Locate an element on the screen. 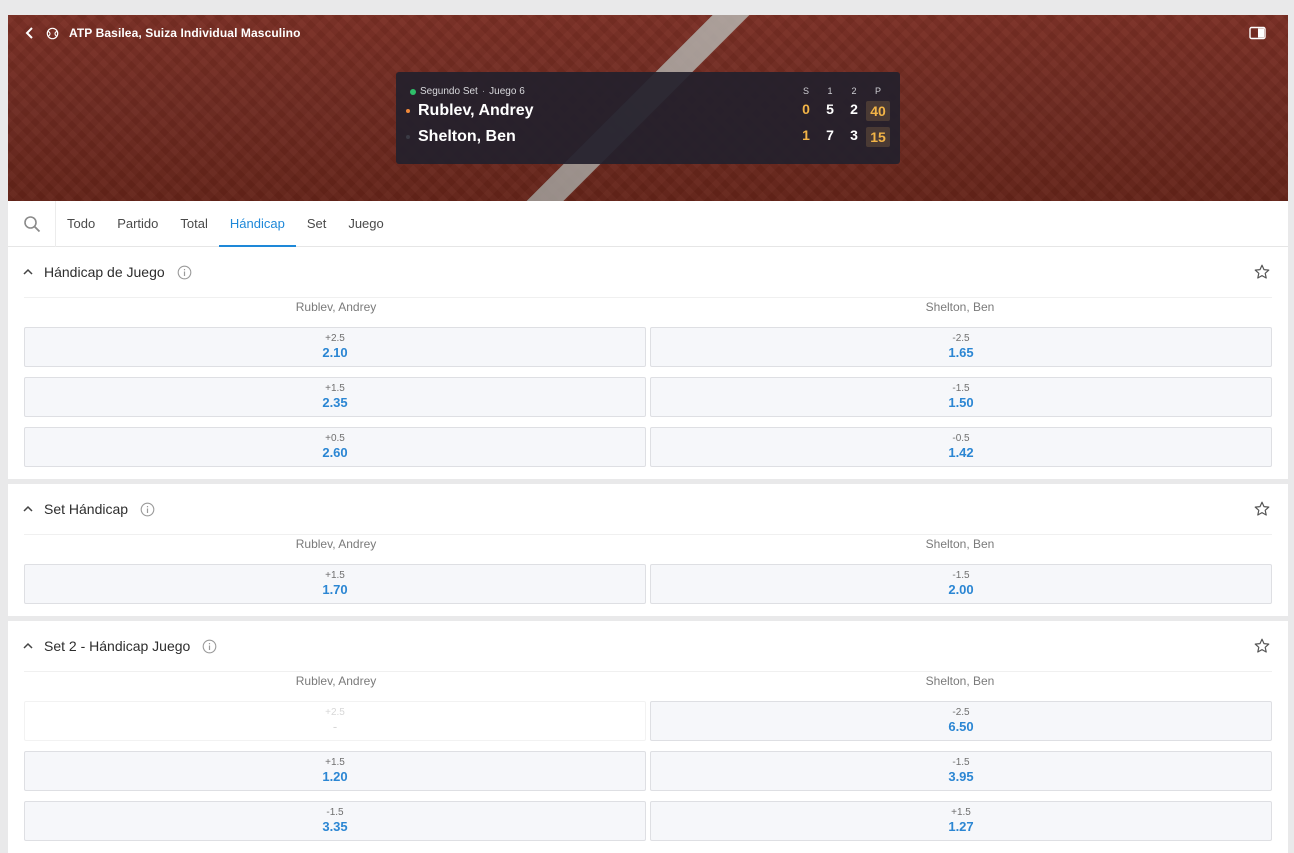 This screenshot has width=1294, height=853. section-title: Set Hándicap is located at coordinates (86, 509).